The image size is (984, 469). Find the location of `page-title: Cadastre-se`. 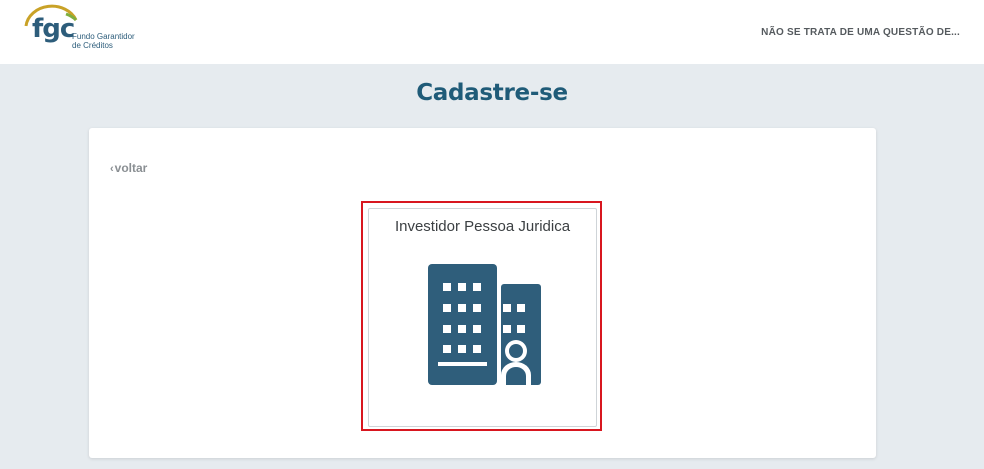

page-title: Cadastre-se is located at coordinates (492, 93).